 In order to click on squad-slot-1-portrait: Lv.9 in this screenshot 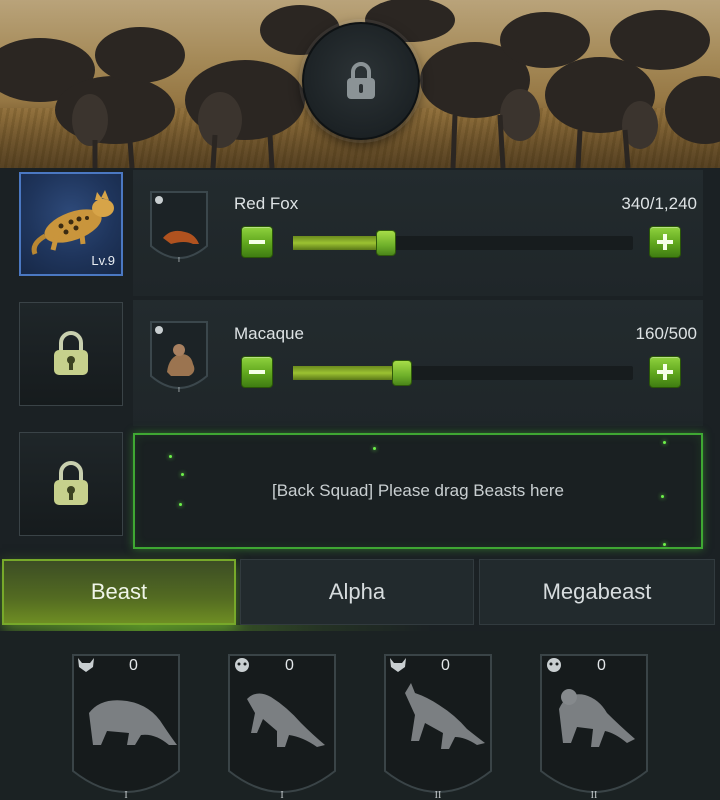, I will do `click(71, 224)`.